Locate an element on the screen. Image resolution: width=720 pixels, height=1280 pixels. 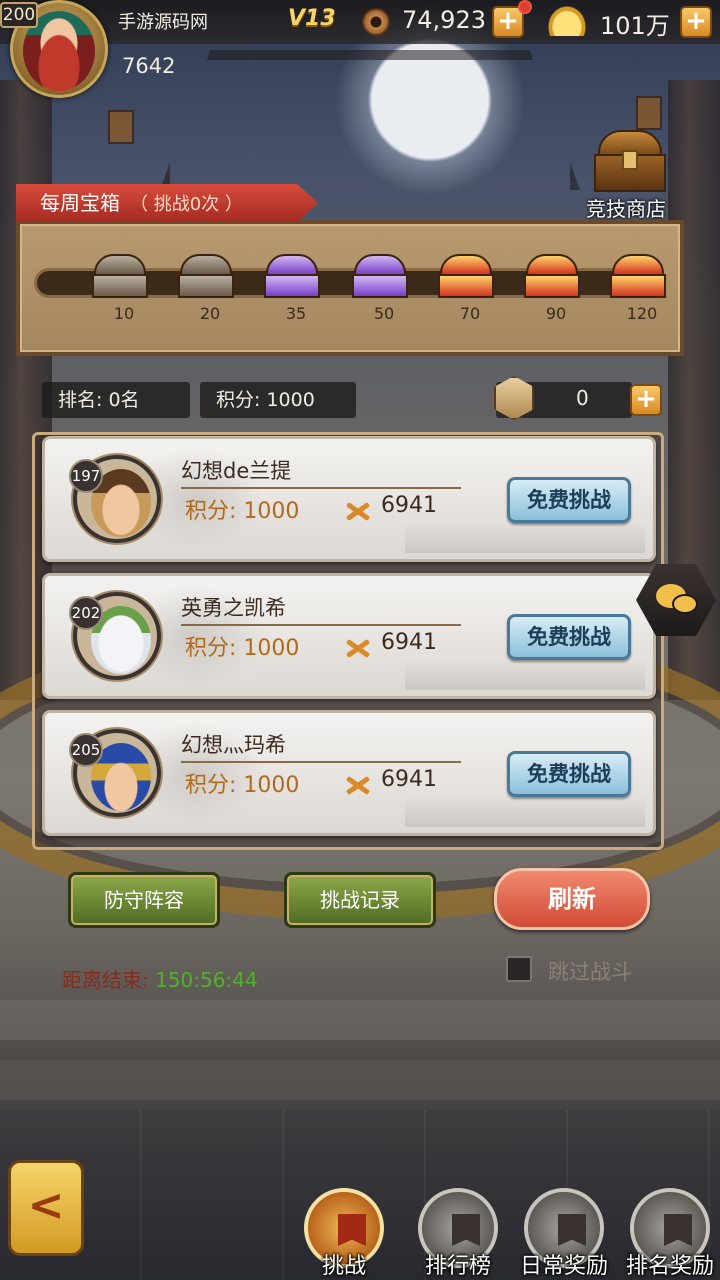
nav-label: 挑战 is located at coordinates (343, 1266).